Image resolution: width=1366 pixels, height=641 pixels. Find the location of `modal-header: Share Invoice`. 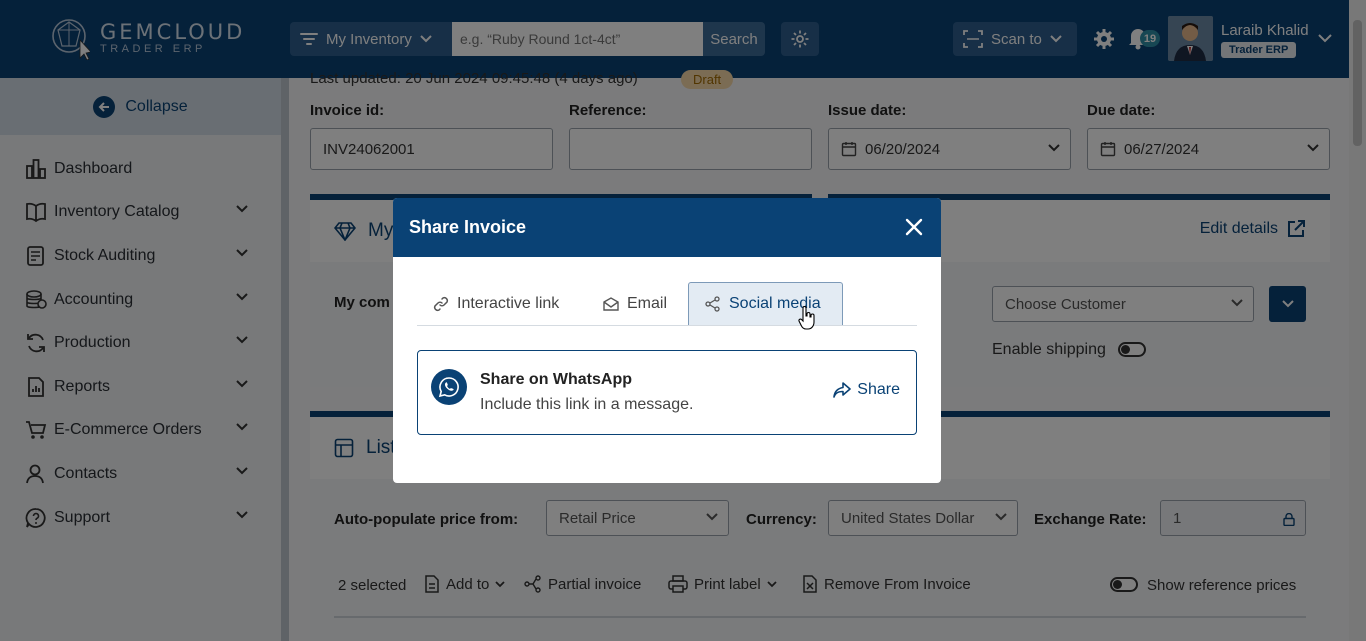

modal-header: Share Invoice is located at coordinates (667, 227).